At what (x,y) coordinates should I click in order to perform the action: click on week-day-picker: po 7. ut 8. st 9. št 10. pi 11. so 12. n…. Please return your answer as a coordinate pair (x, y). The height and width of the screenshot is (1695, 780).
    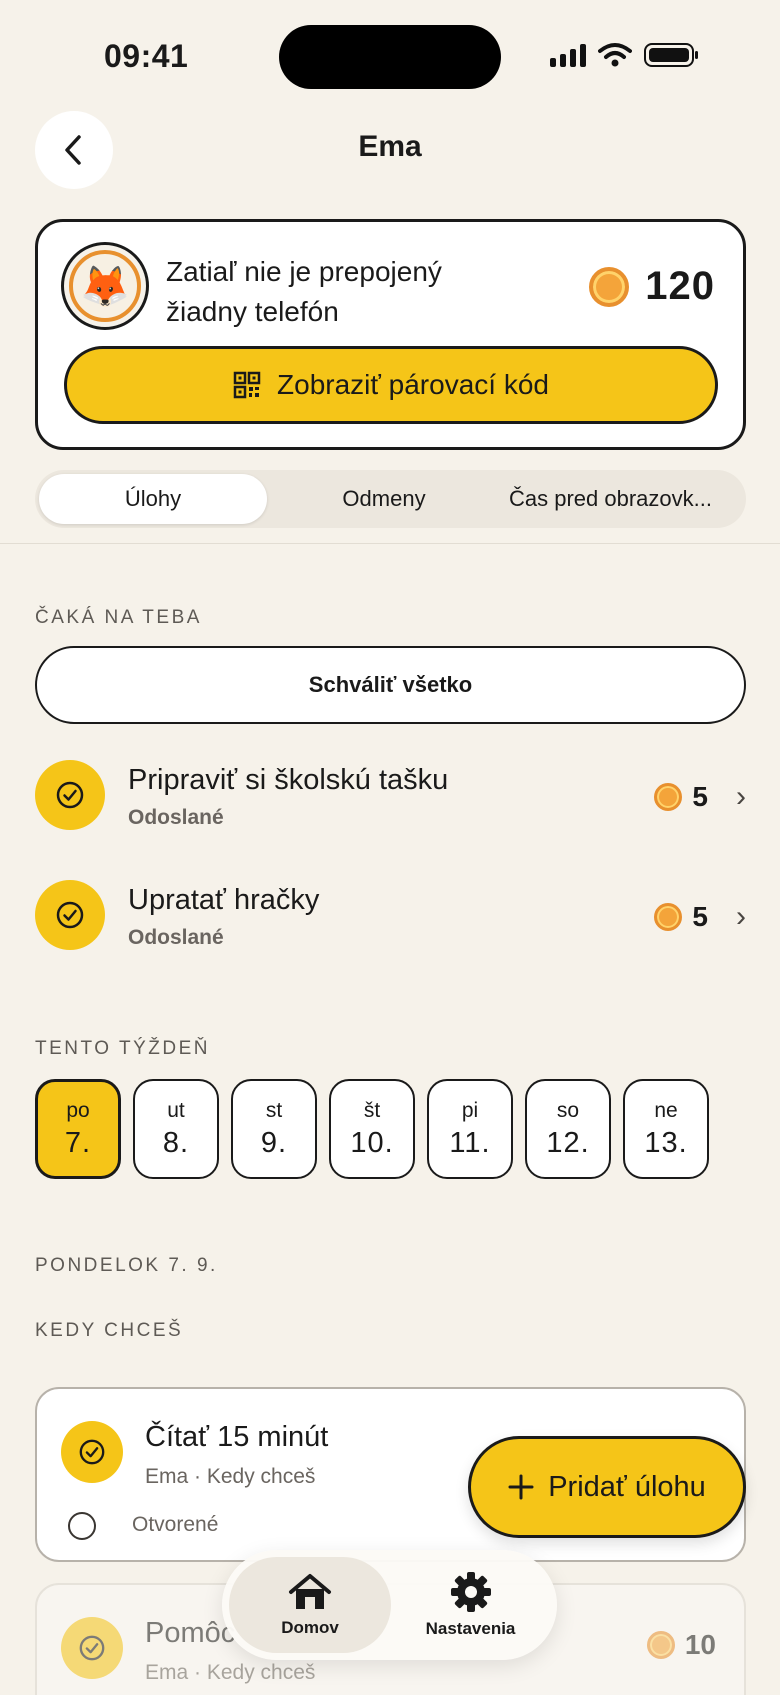
    Looking at the image, I should click on (372, 1129).